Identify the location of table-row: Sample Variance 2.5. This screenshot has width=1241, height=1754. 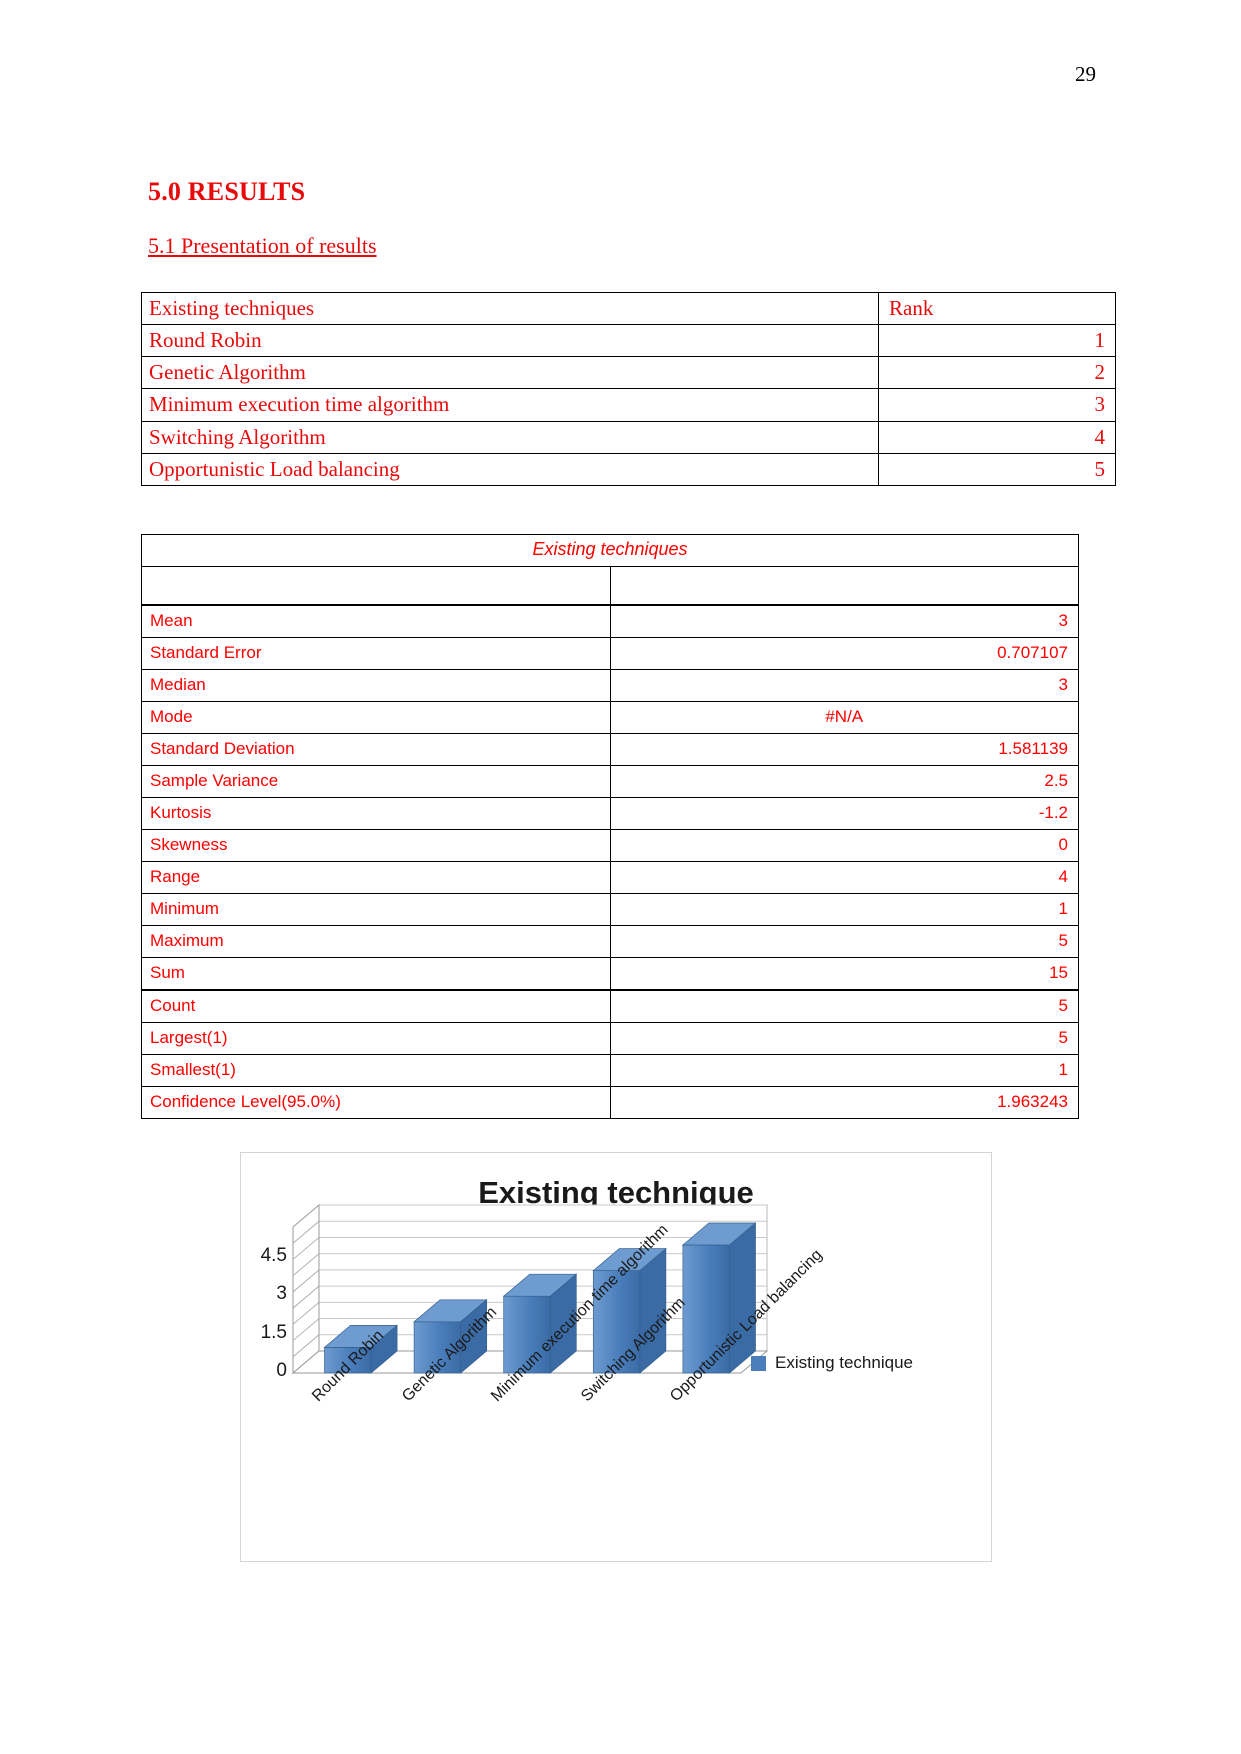
(610, 781).